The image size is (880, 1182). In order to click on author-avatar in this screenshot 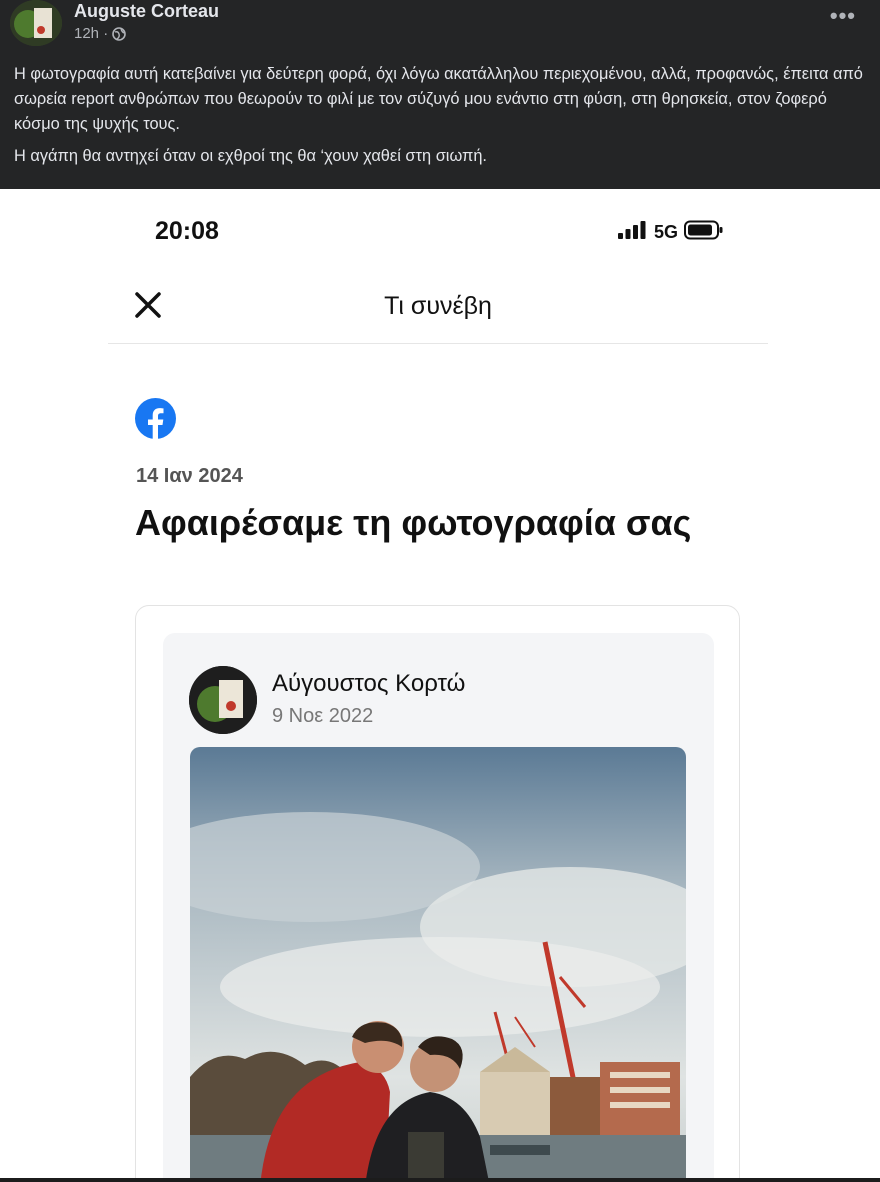, I will do `click(36, 23)`.